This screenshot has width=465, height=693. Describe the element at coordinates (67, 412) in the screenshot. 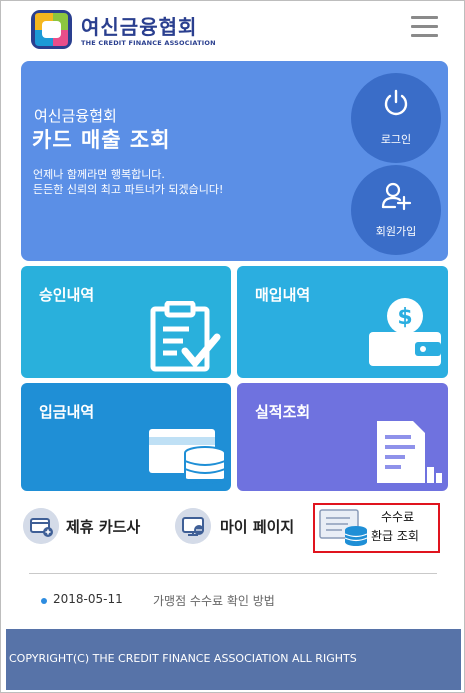

I see `tile-deposit-label: 입금내역` at that location.